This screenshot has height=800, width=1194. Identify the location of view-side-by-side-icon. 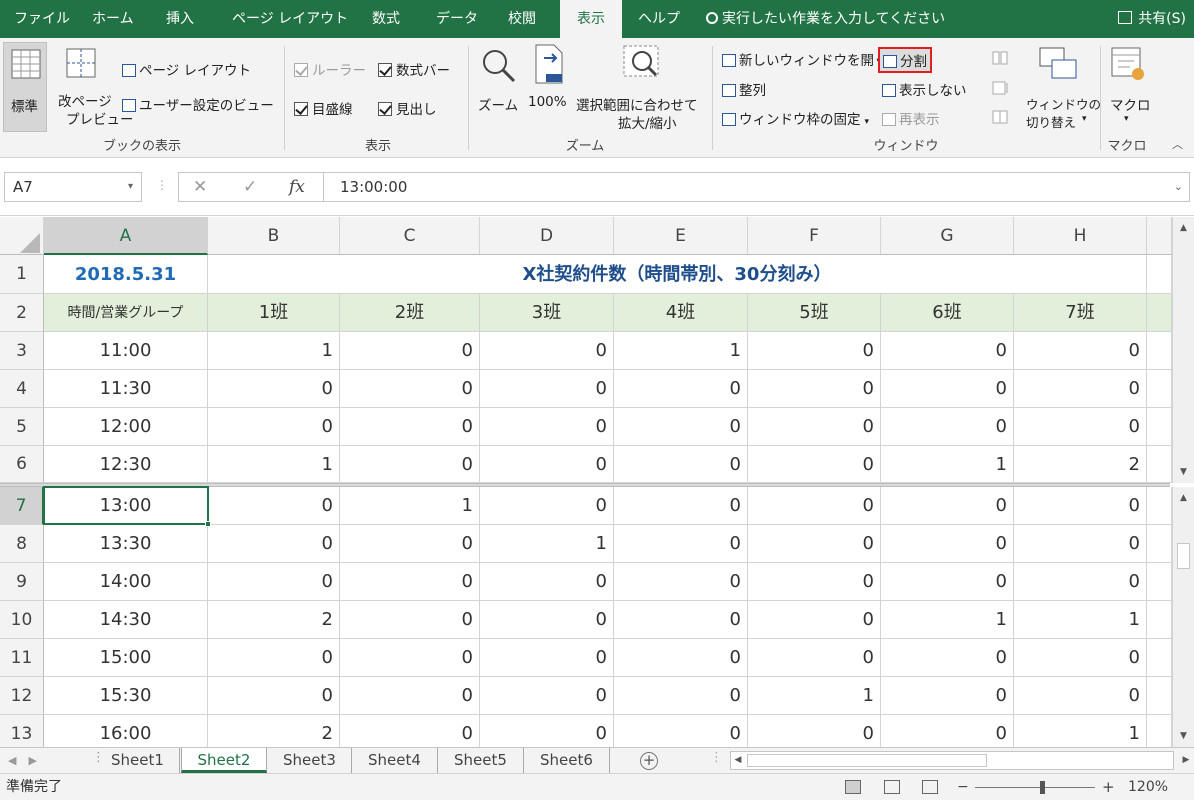
(1000, 58).